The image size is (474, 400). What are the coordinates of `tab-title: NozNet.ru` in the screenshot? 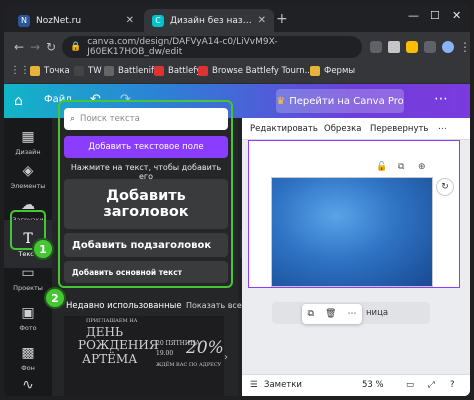 It's located at (59, 20).